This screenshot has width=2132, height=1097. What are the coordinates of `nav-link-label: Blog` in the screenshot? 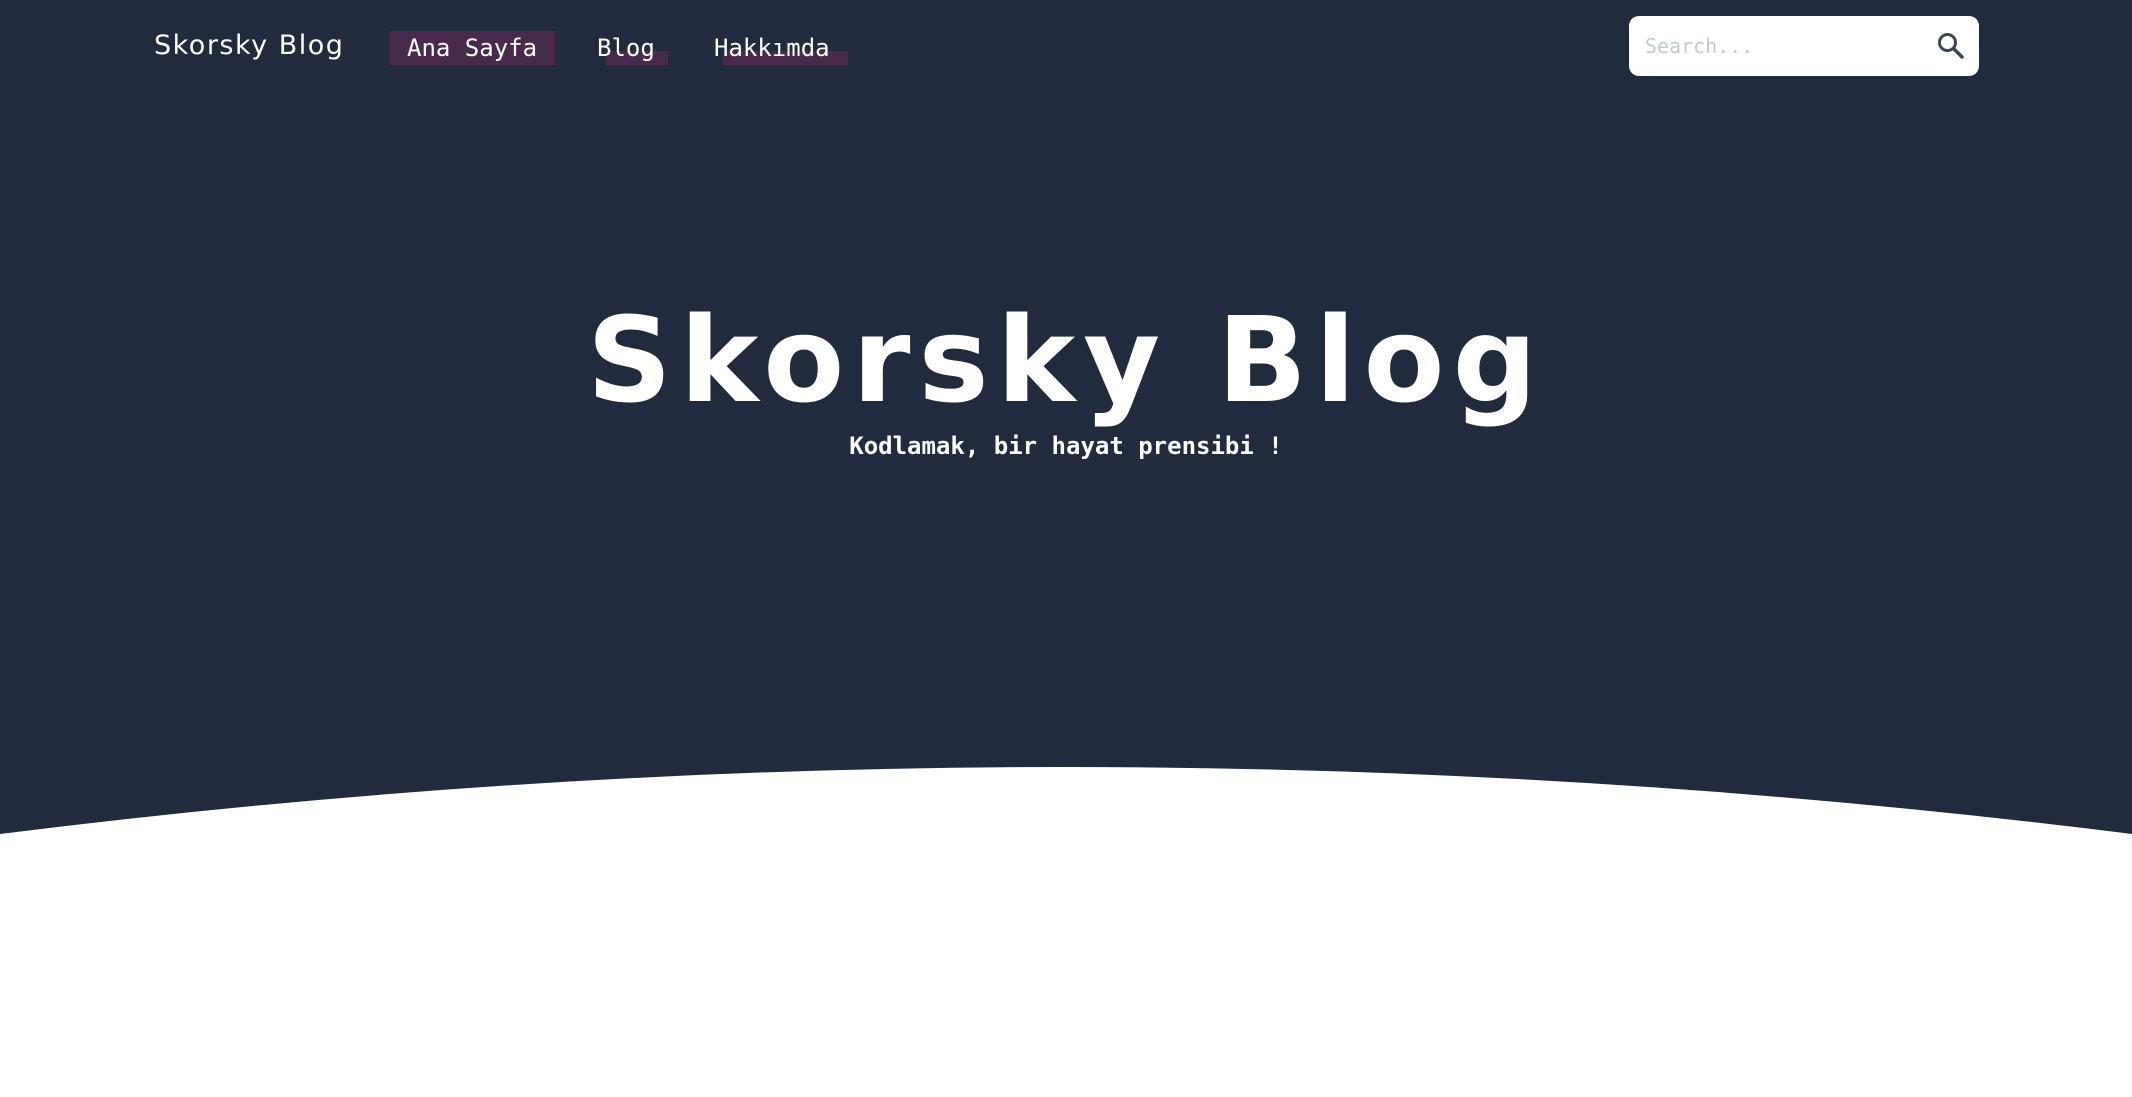 It's located at (626, 48).